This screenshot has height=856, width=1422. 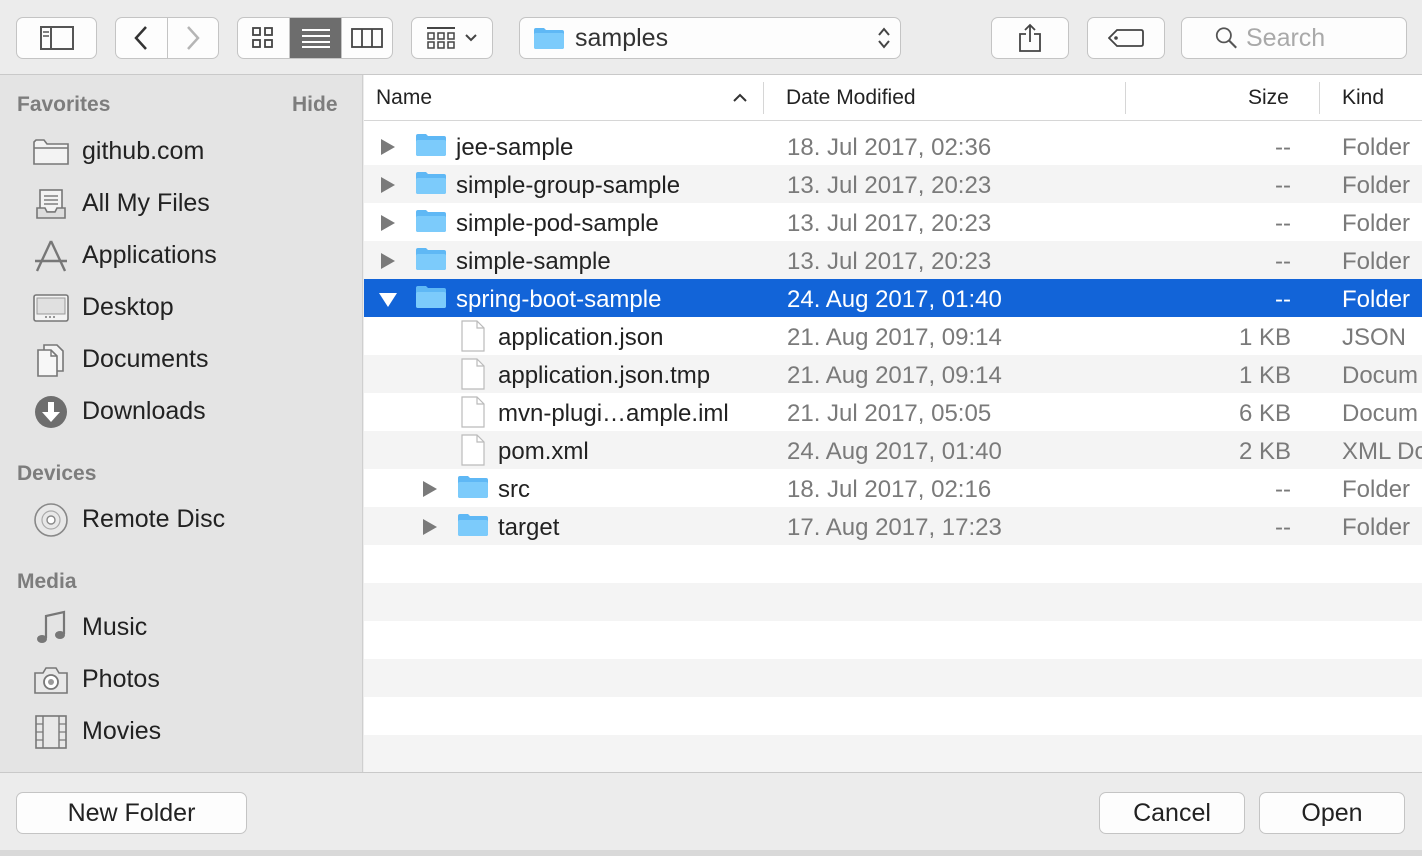 I want to click on file-date: 17. Aug 2017, 17:23, so click(x=894, y=527).